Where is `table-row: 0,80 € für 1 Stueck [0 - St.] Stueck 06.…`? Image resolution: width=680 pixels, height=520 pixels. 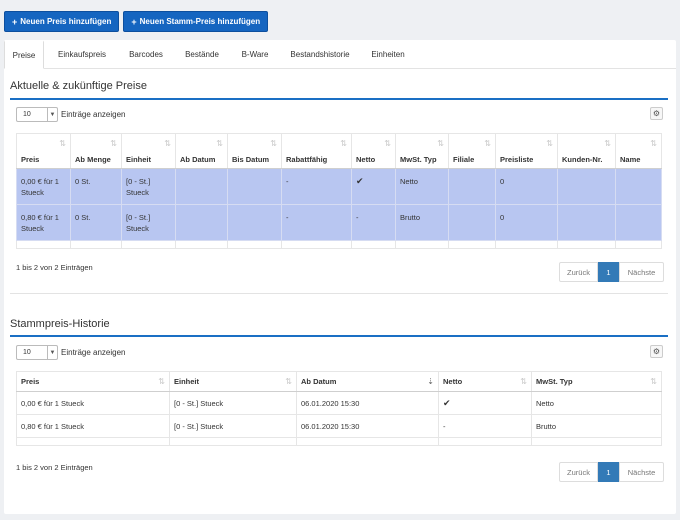
table-row: 0,80 € für 1 Stueck [0 - St.] Stueck 06.… is located at coordinates (339, 426).